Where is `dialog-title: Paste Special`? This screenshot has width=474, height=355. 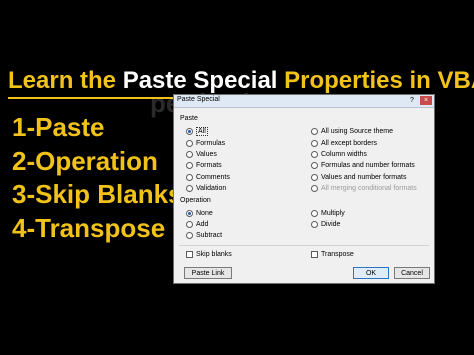
dialog-title: Paste Special is located at coordinates (198, 99).